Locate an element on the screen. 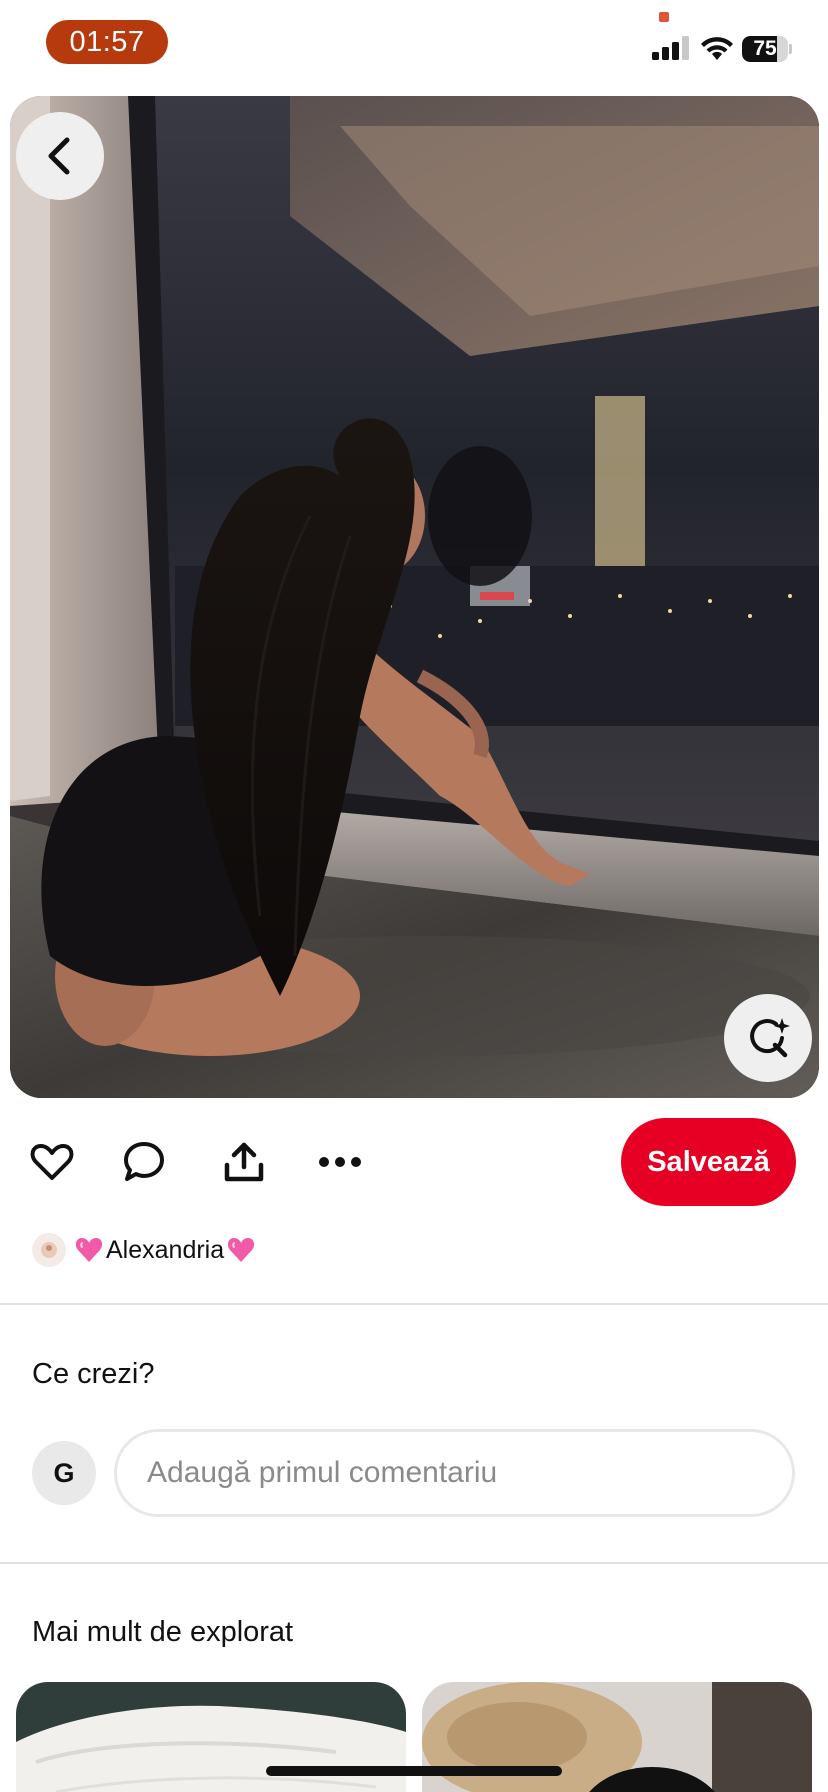 The width and height of the screenshot is (828, 1792). wifi-icon is located at coordinates (717, 48).